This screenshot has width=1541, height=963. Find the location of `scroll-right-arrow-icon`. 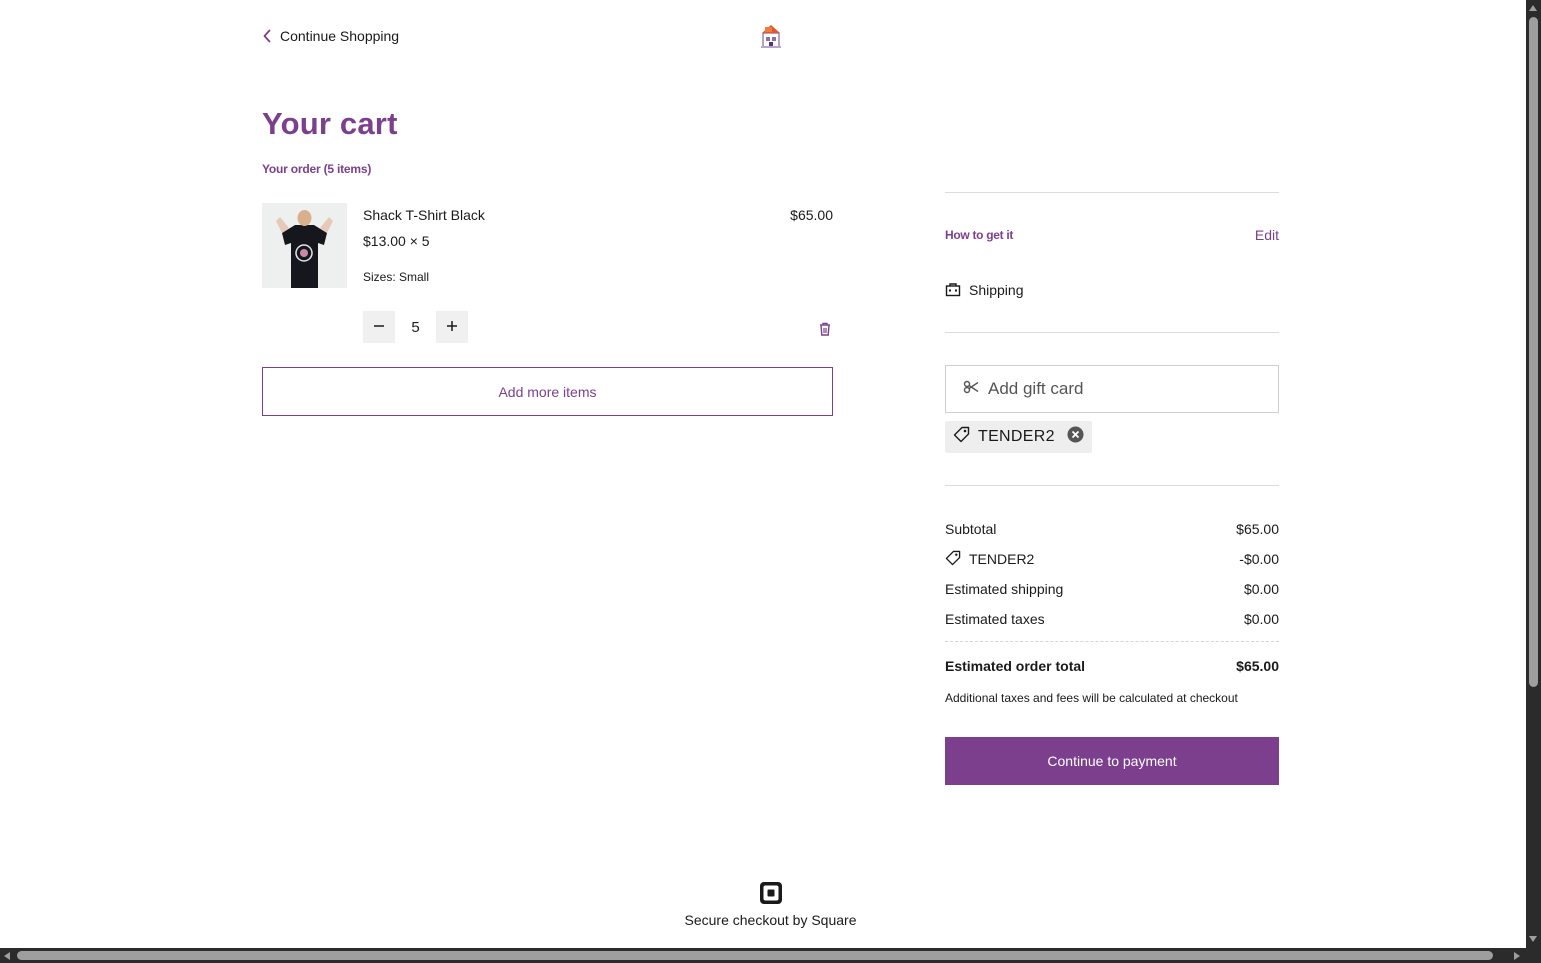

scroll-right-arrow-icon is located at coordinates (1517, 956).